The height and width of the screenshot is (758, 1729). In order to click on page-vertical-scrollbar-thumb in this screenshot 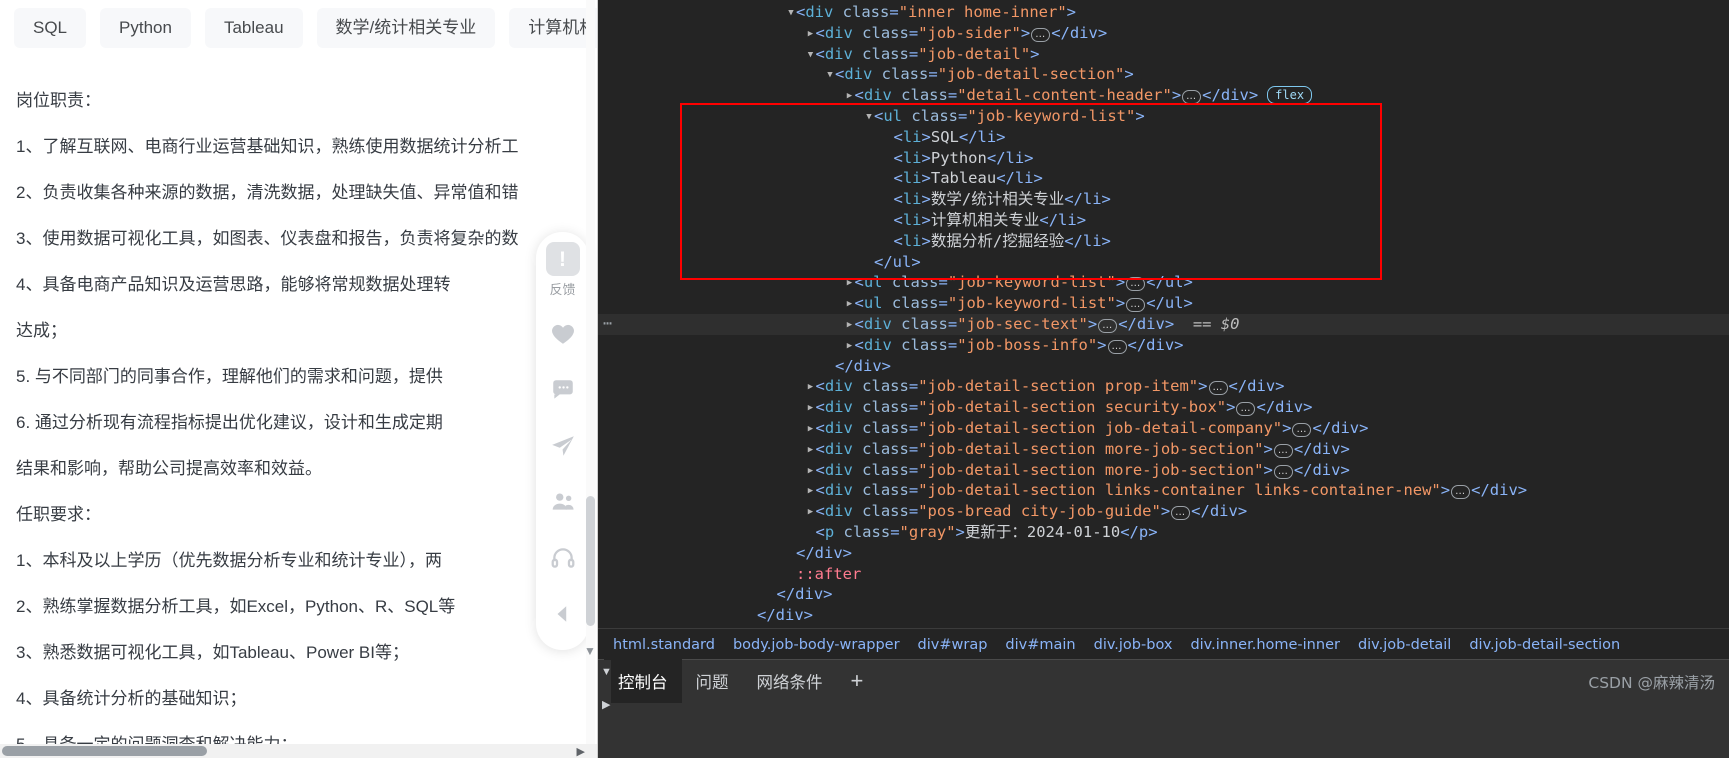, I will do `click(590, 561)`.